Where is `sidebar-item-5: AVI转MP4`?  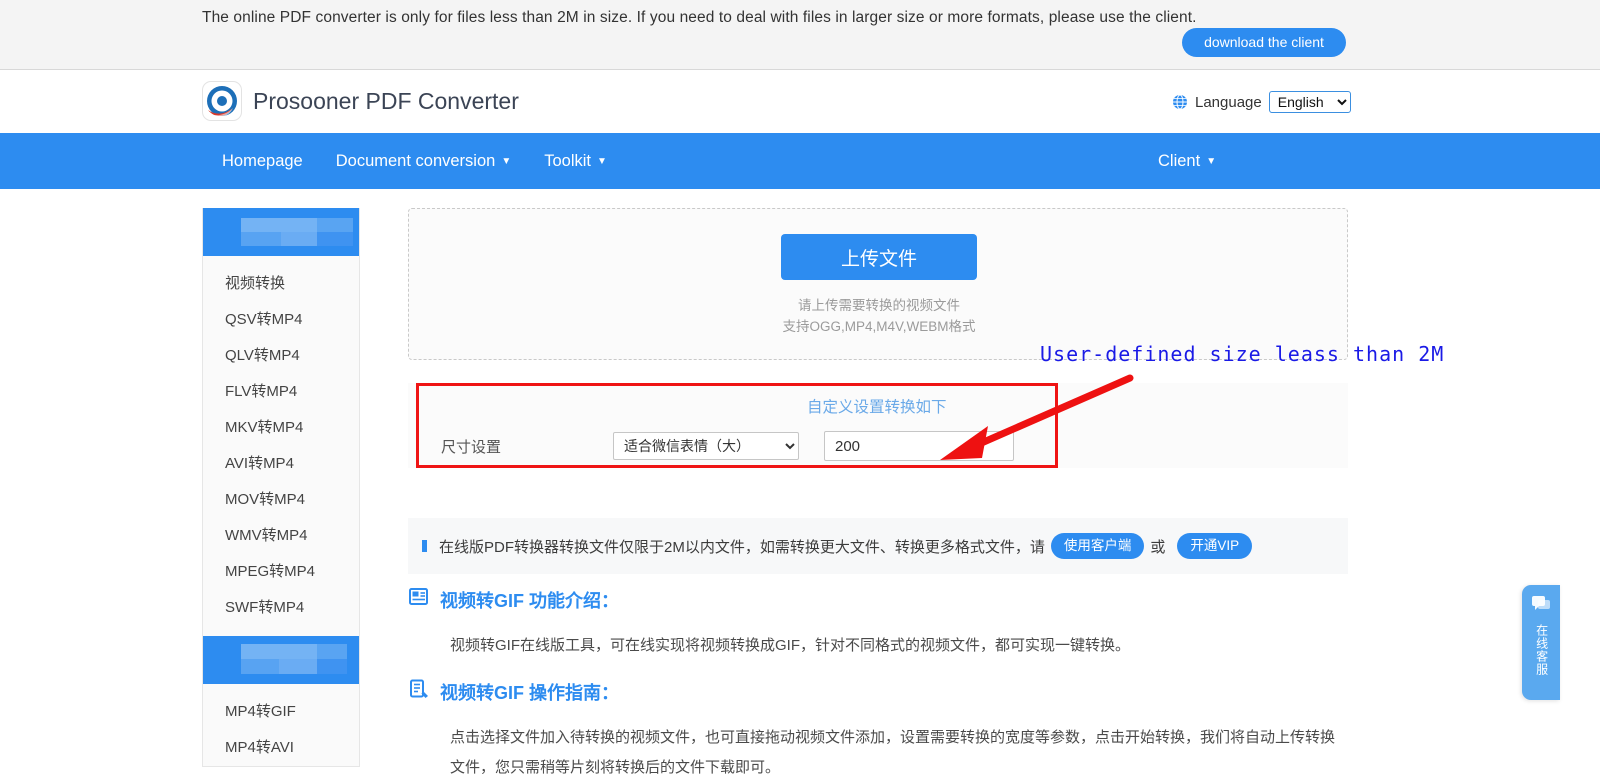 sidebar-item-5: AVI转MP4 is located at coordinates (281, 464).